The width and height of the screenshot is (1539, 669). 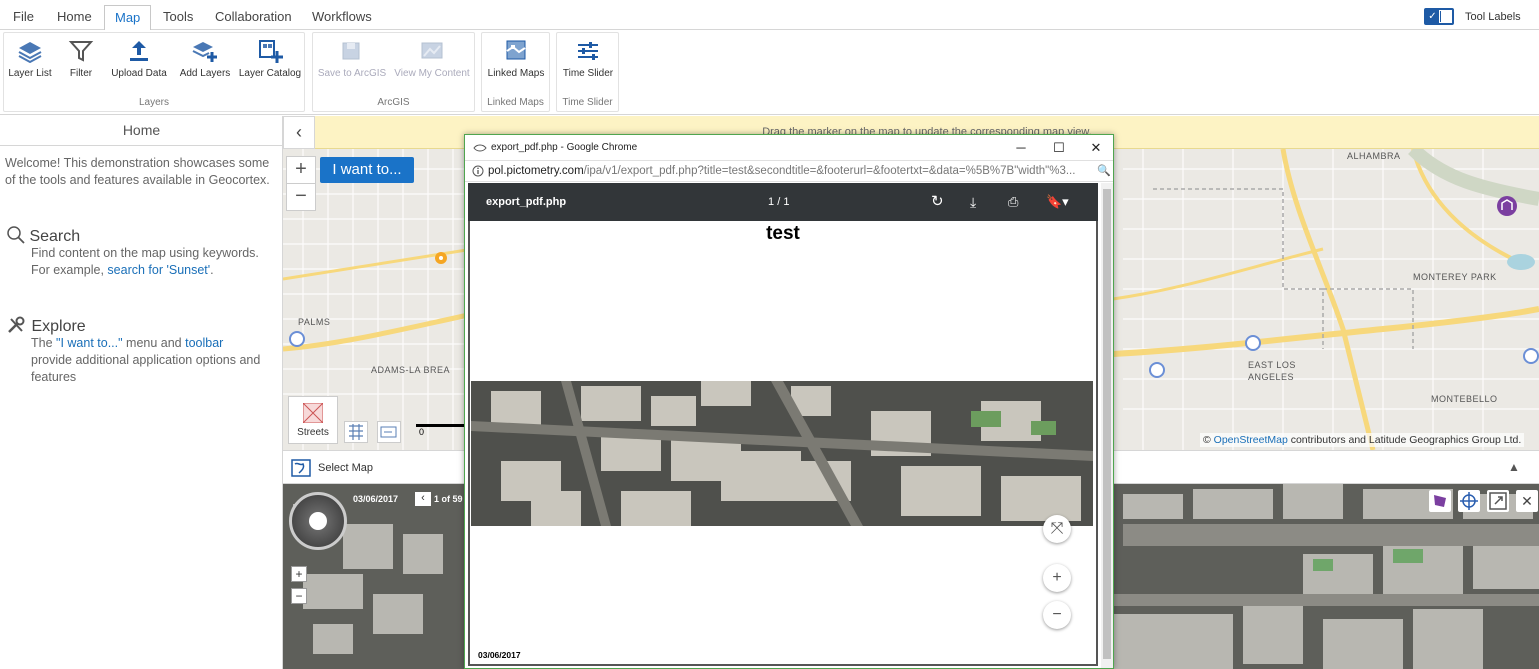 What do you see at coordinates (587, 102) in the screenshot?
I see `group-title-time-slider: Time Slider` at bounding box center [587, 102].